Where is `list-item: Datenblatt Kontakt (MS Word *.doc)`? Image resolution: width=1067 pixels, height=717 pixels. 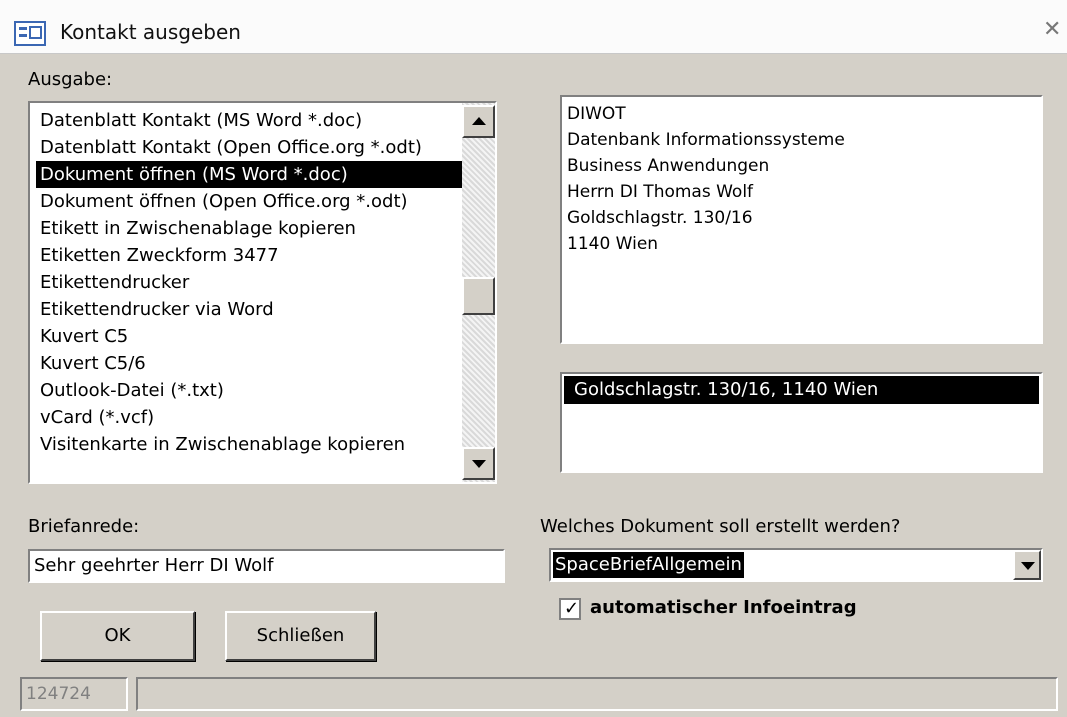 list-item: Datenblatt Kontakt (MS Word *.doc) is located at coordinates (249, 120).